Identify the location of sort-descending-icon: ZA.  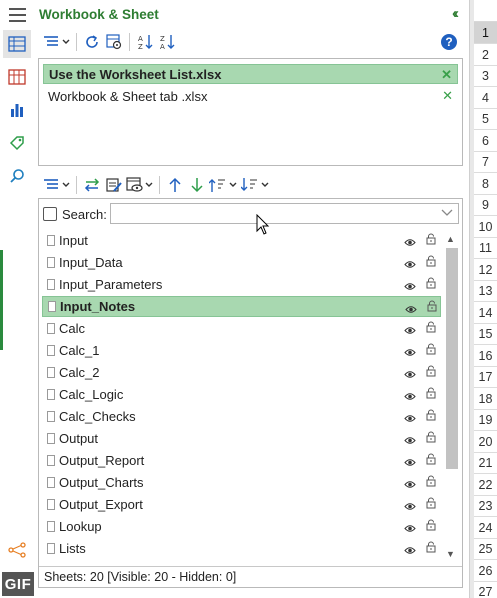
(167, 42).